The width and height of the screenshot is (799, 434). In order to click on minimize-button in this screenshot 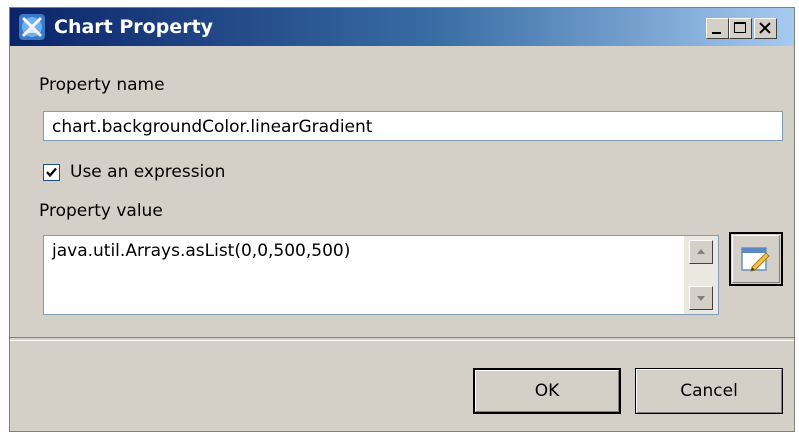, I will do `click(717, 28)`.